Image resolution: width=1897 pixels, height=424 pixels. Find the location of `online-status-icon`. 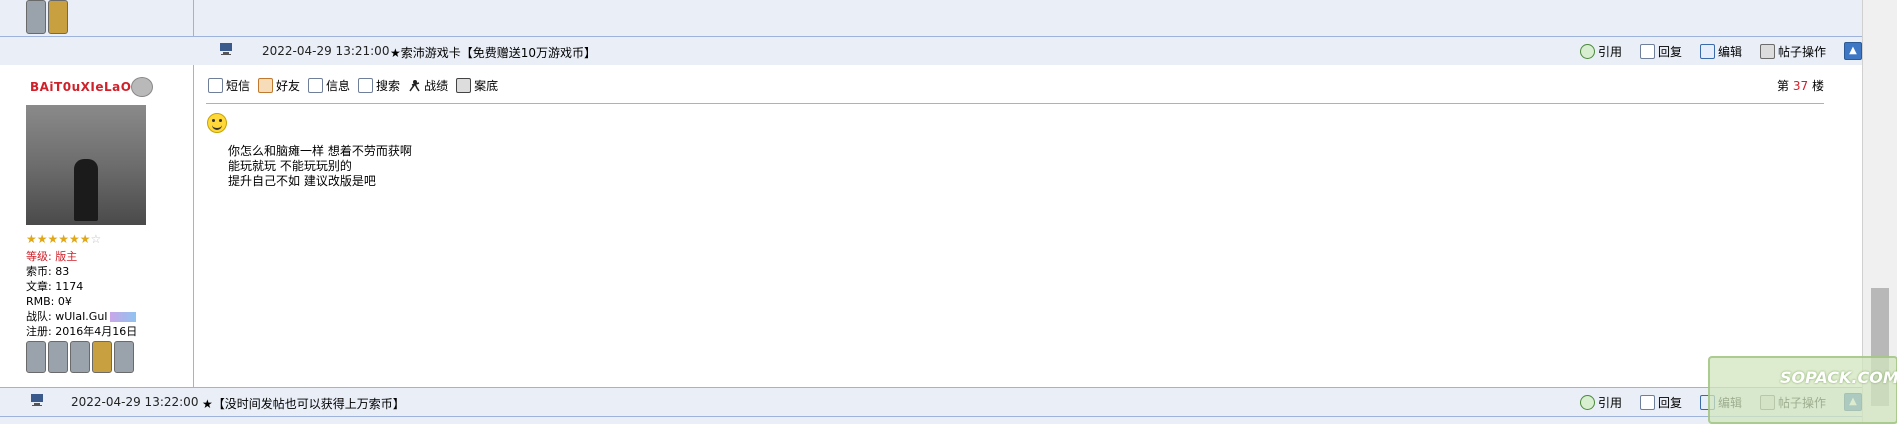

online-status-icon is located at coordinates (142, 87).